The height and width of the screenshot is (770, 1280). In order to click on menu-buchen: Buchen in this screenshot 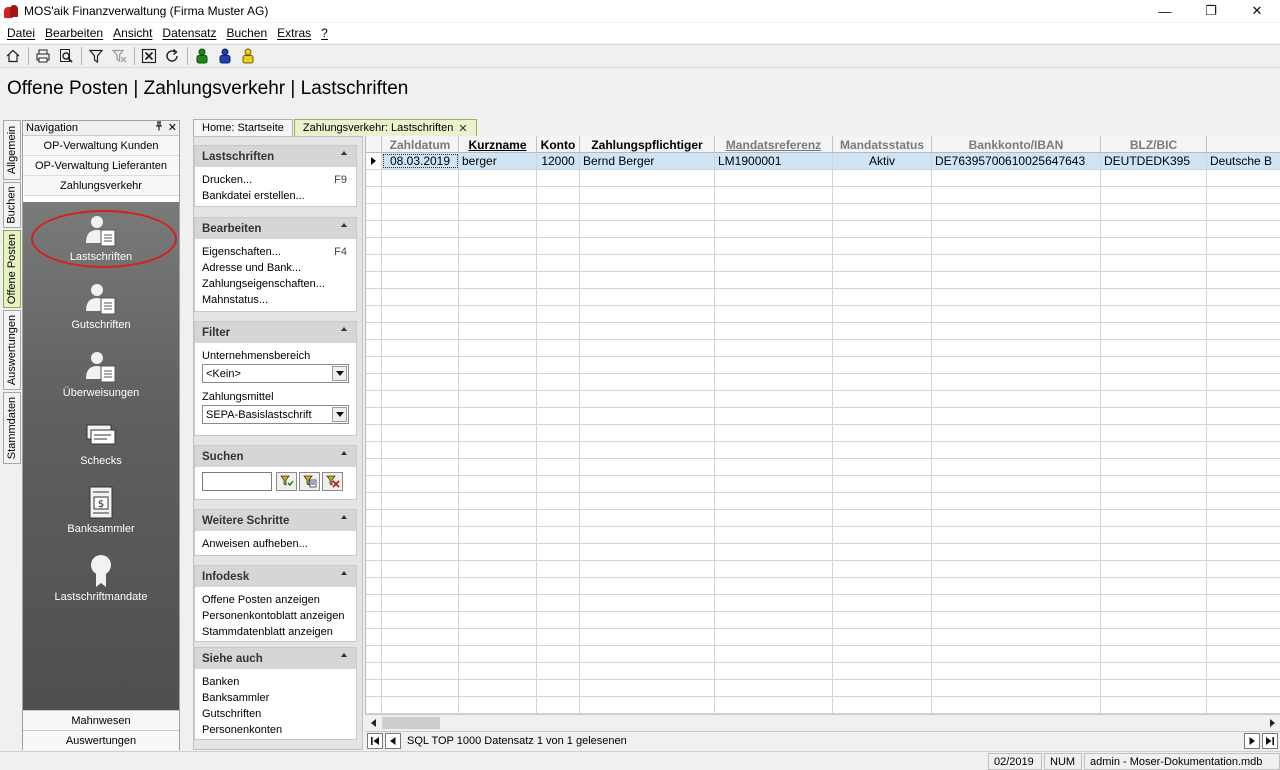, I will do `click(246, 33)`.